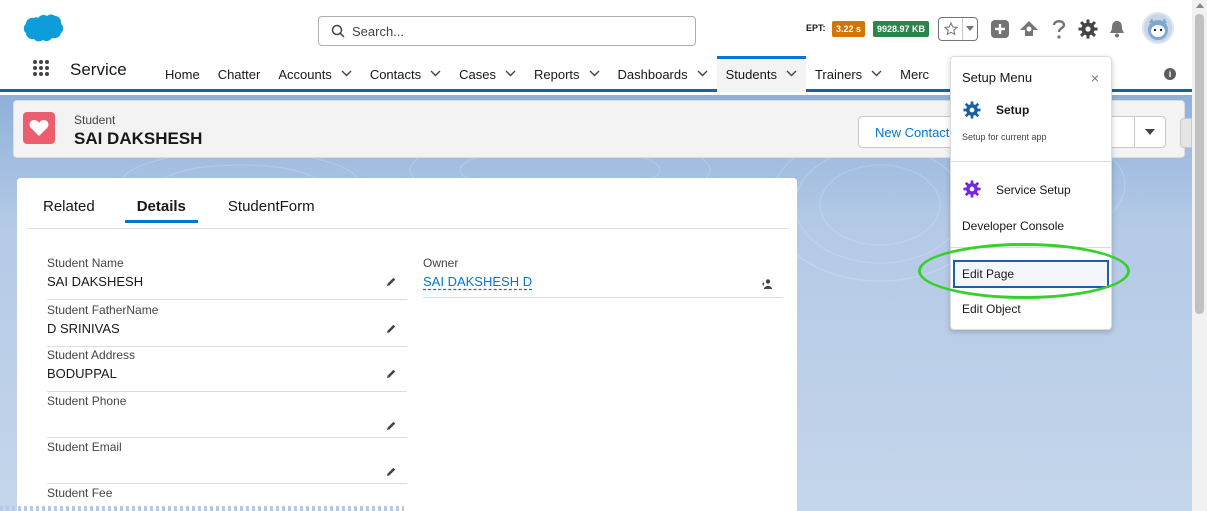 This screenshot has height=511, width=1207. Describe the element at coordinates (1004, 137) in the screenshot. I see `setup-menu-item-setup-subtitle: Setup for current app` at that location.